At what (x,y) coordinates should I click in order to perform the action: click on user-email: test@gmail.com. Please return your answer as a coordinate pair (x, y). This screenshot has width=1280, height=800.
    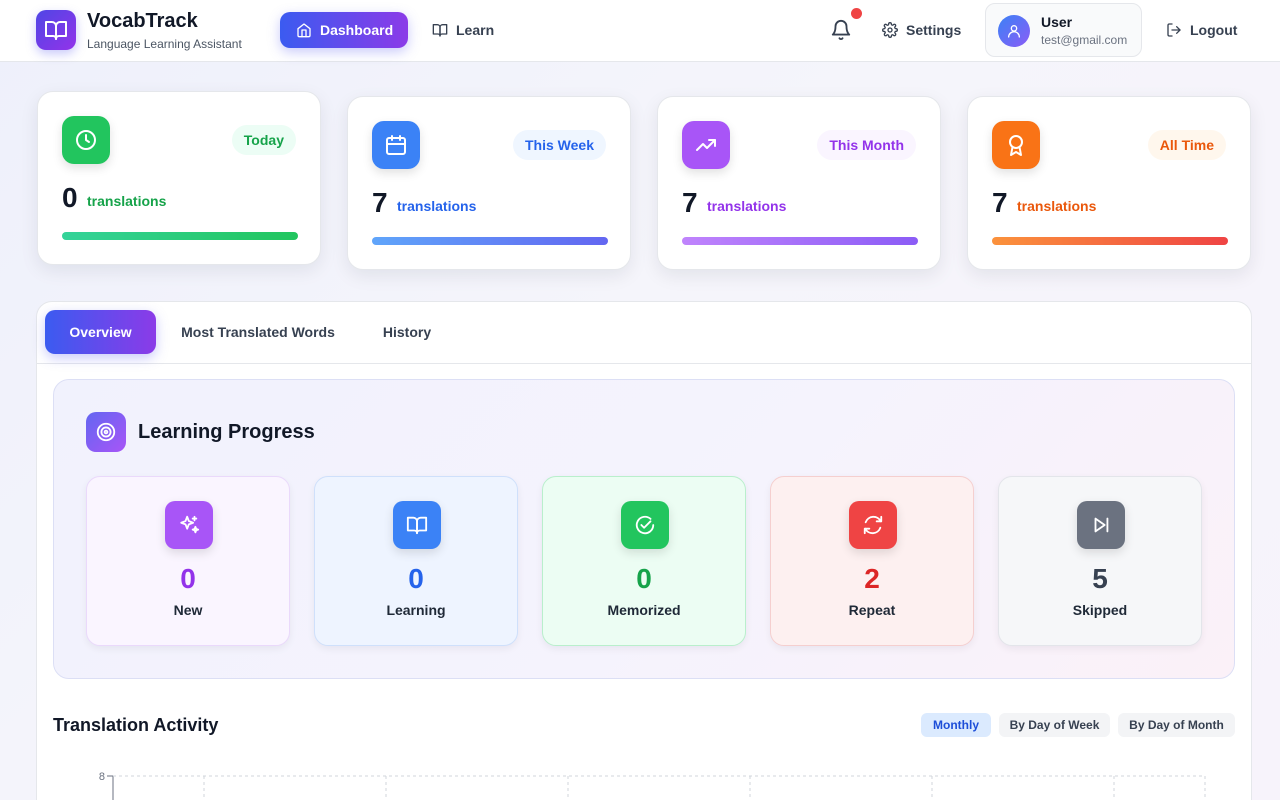
    Looking at the image, I should click on (1084, 40).